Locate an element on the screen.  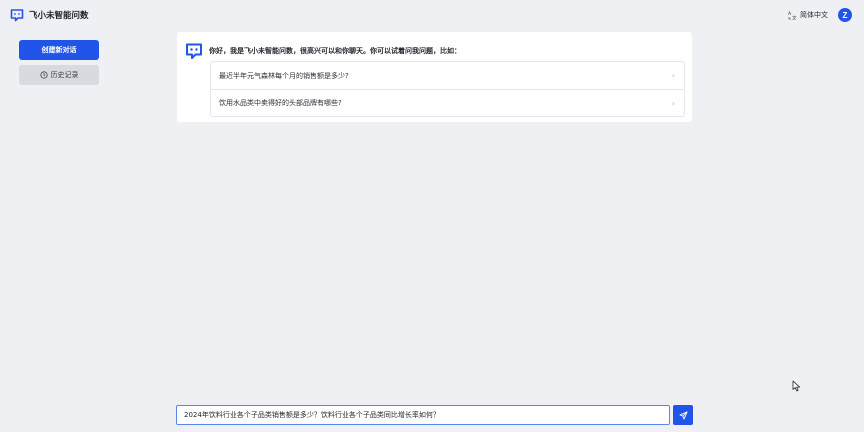
chat-bot-avatar-icon is located at coordinates (194, 51).